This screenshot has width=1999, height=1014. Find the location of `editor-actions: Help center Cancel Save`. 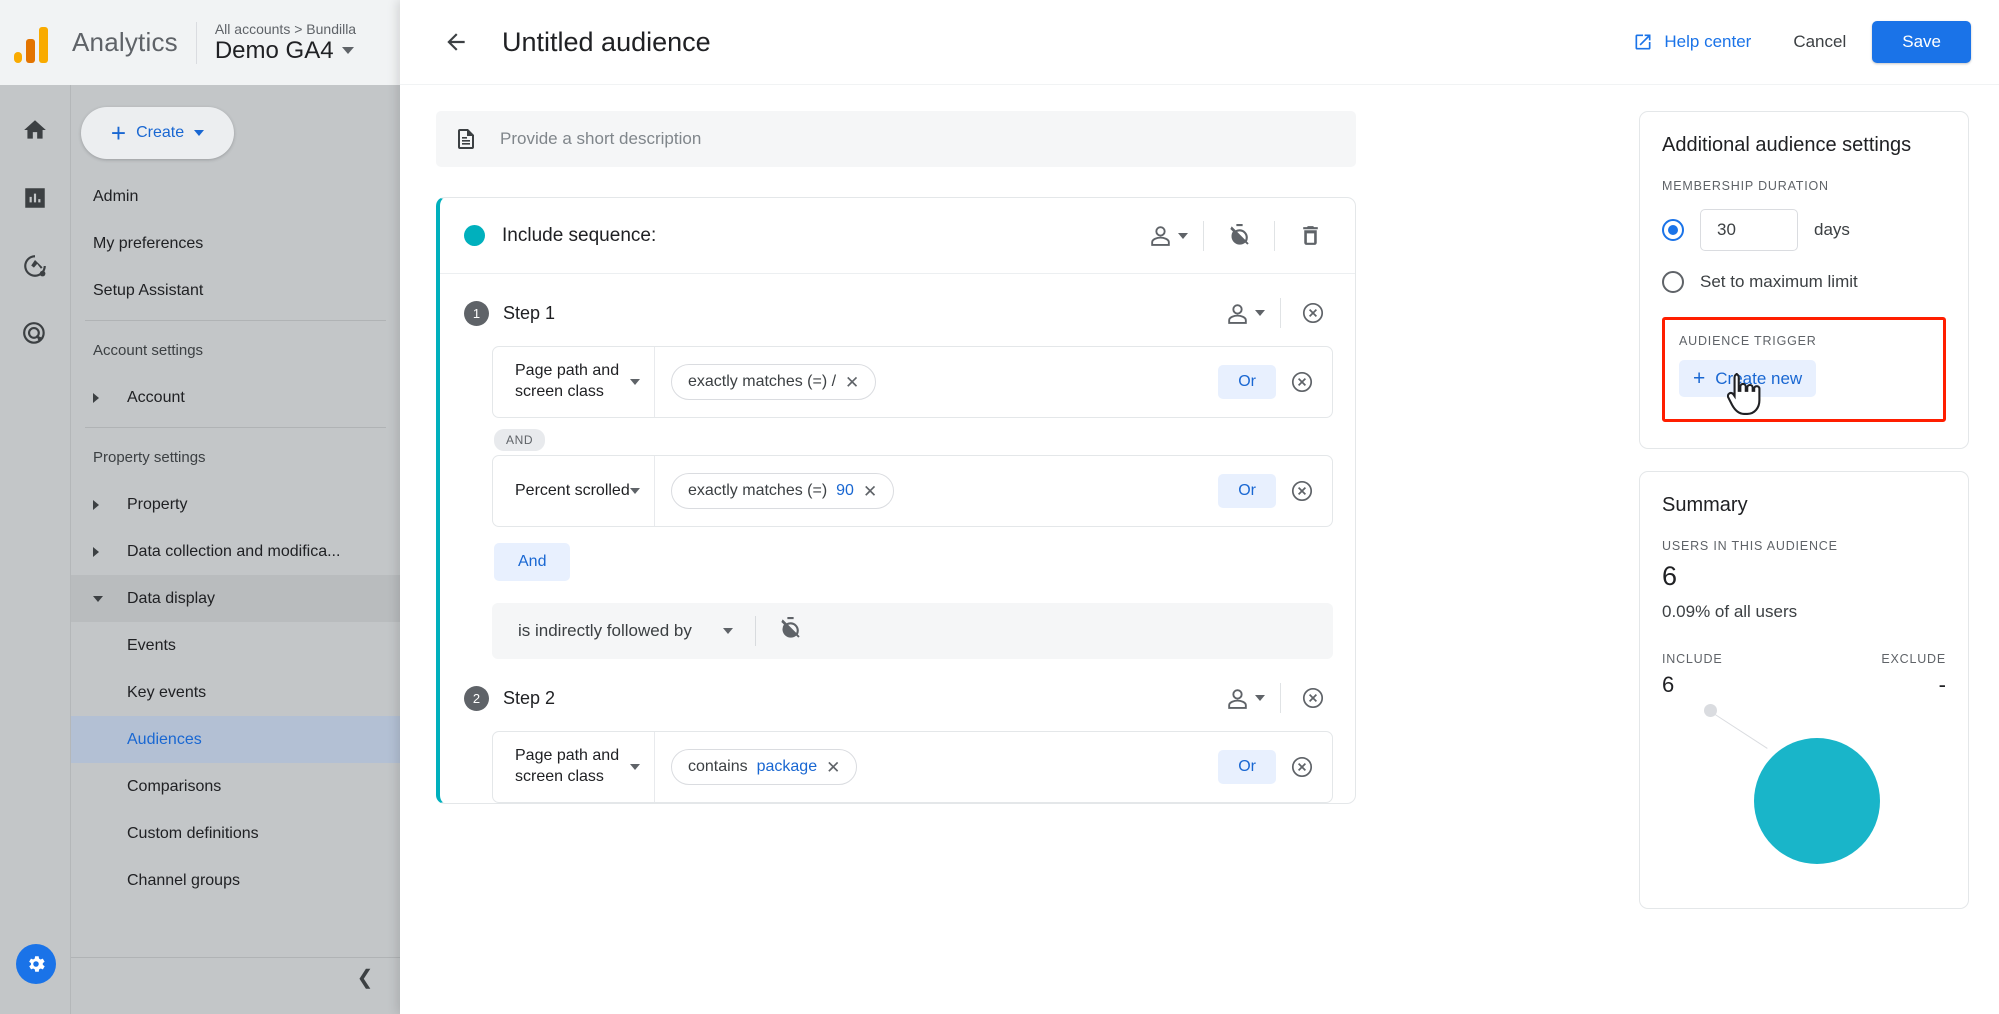

editor-actions: Help center Cancel Save is located at coordinates (1794, 42).